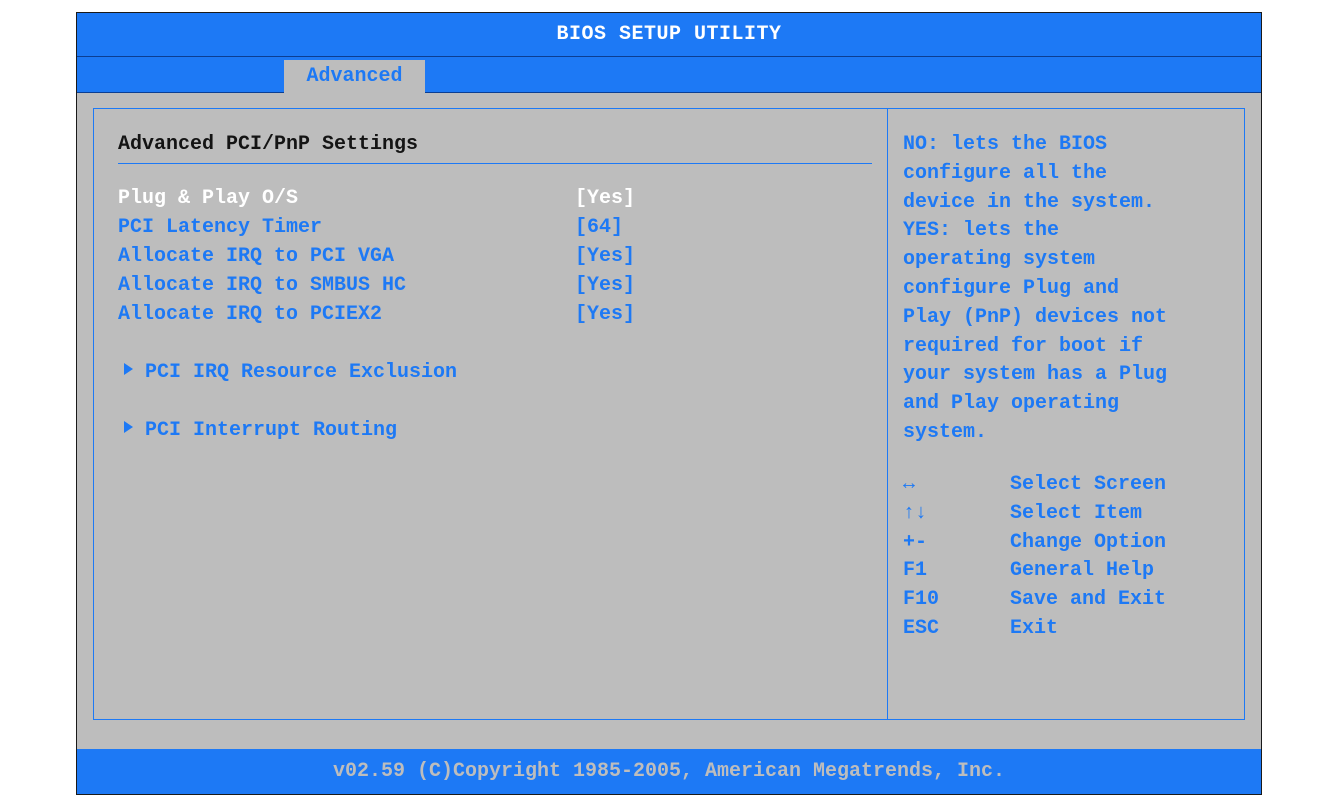 The image size is (1336, 803). I want to click on setting-label: PCI Latency Timer, so click(220, 227).